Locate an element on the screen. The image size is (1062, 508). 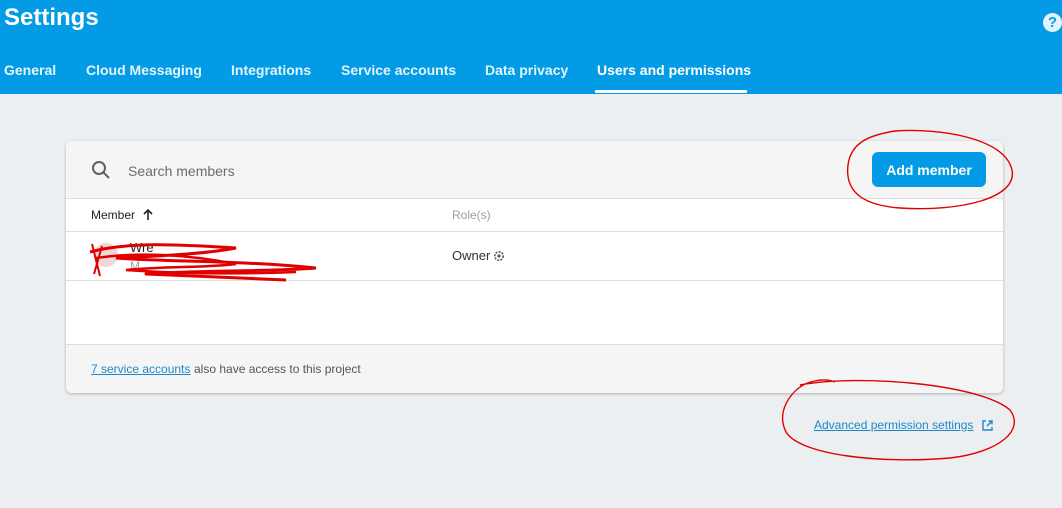
tab-integrations: Integrations is located at coordinates (271, 70).